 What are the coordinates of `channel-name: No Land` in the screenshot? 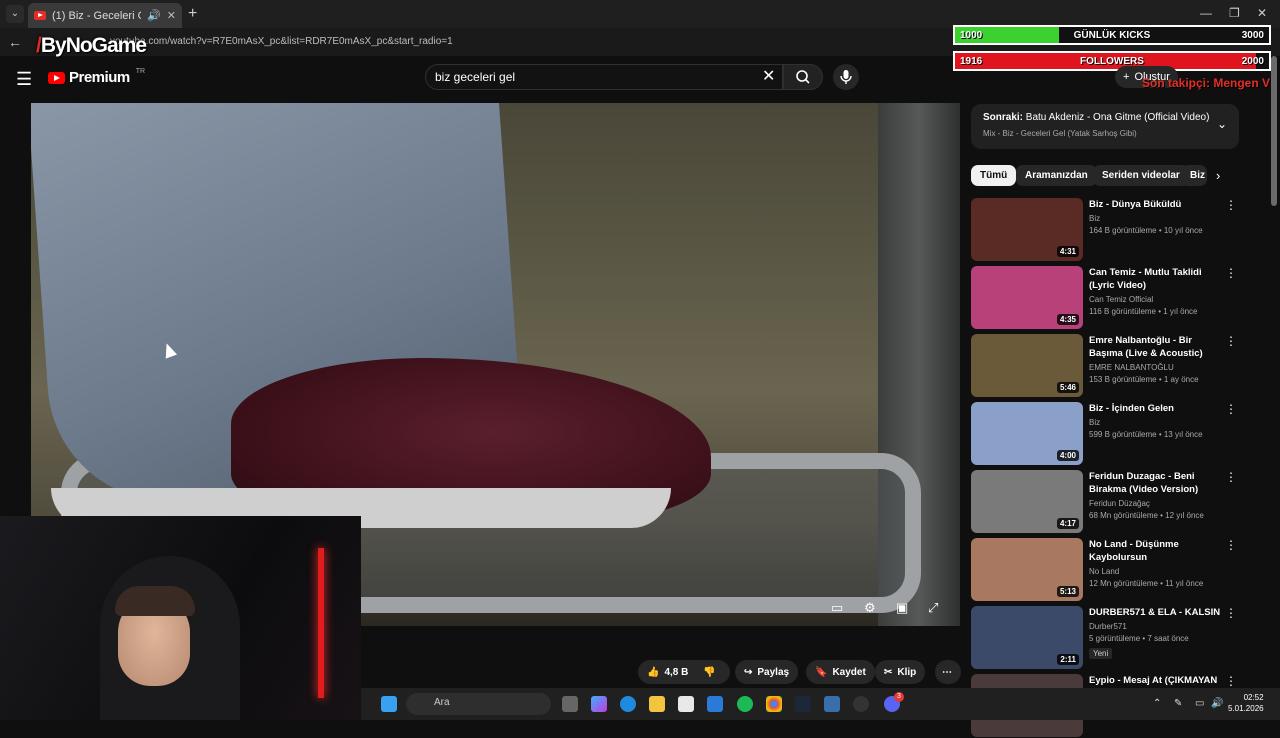 It's located at (1158, 571).